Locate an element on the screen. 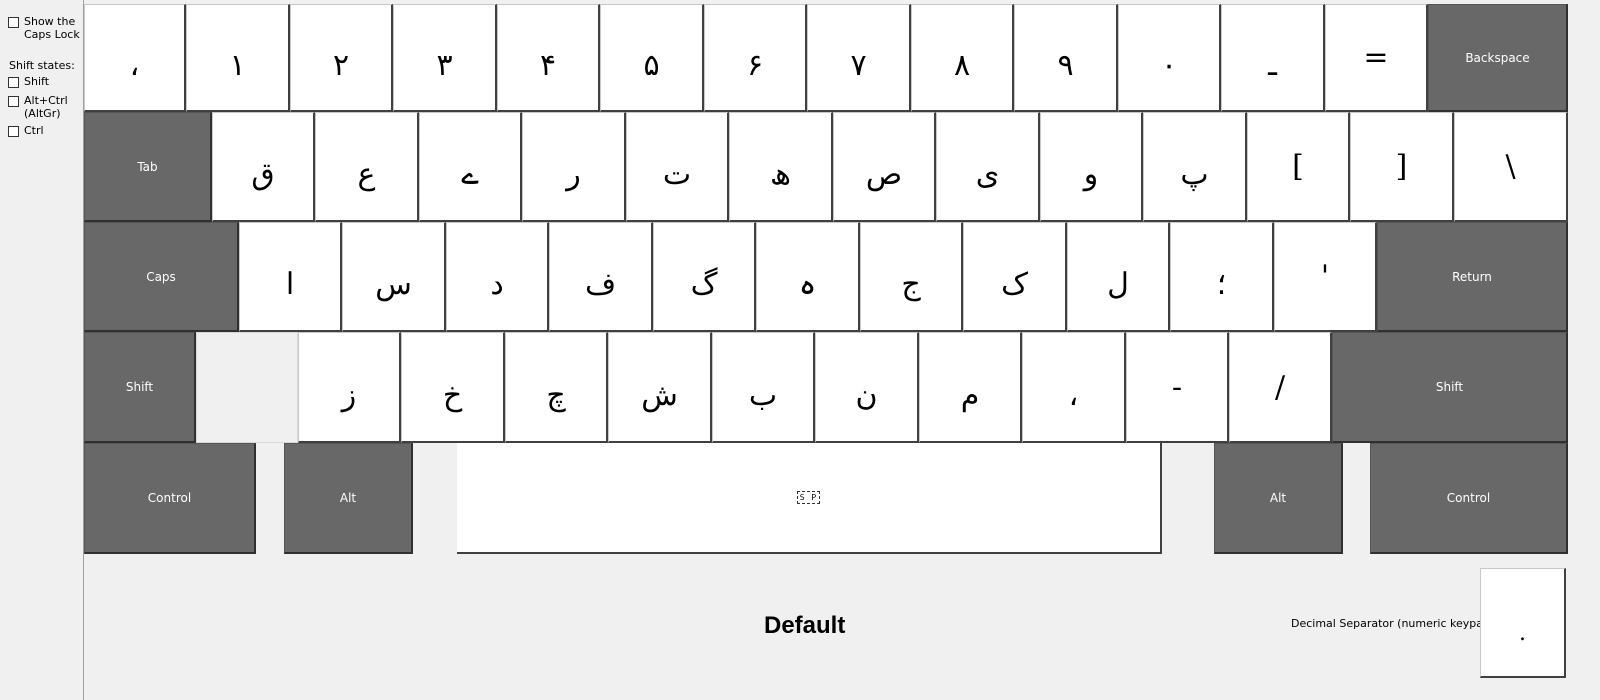  key-backslash: \ is located at coordinates (1511, 167).